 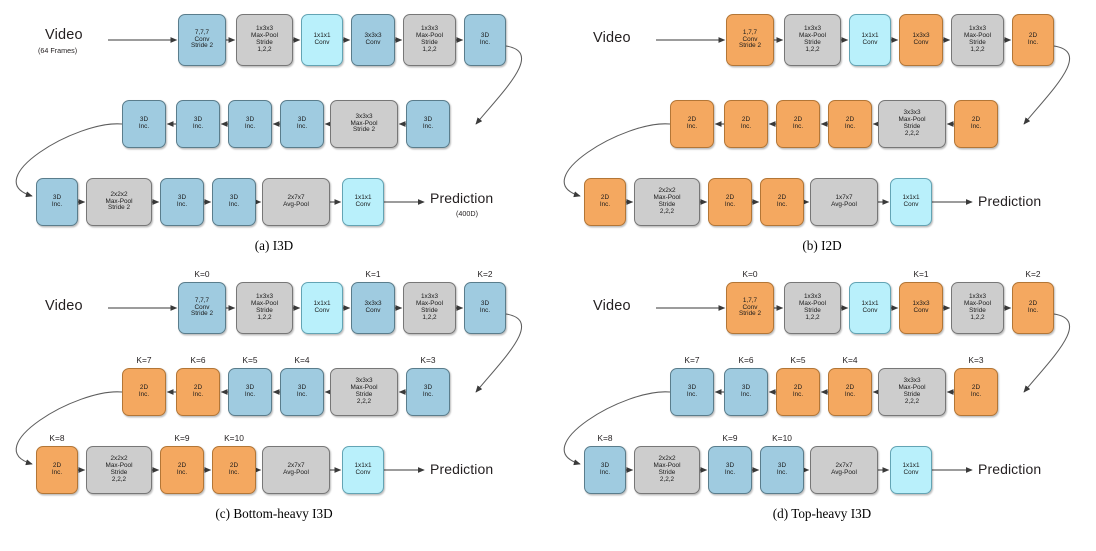 I want to click on k-label-c-r0-3: K=1, so click(x=373, y=274).